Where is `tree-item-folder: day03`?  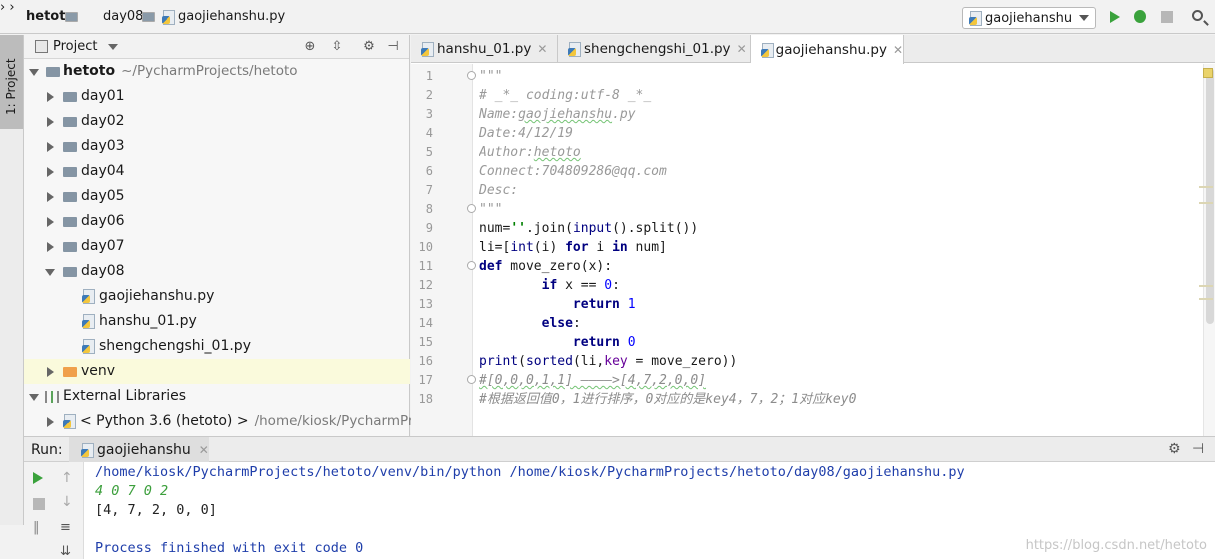 tree-item-folder: day03 is located at coordinates (217, 146).